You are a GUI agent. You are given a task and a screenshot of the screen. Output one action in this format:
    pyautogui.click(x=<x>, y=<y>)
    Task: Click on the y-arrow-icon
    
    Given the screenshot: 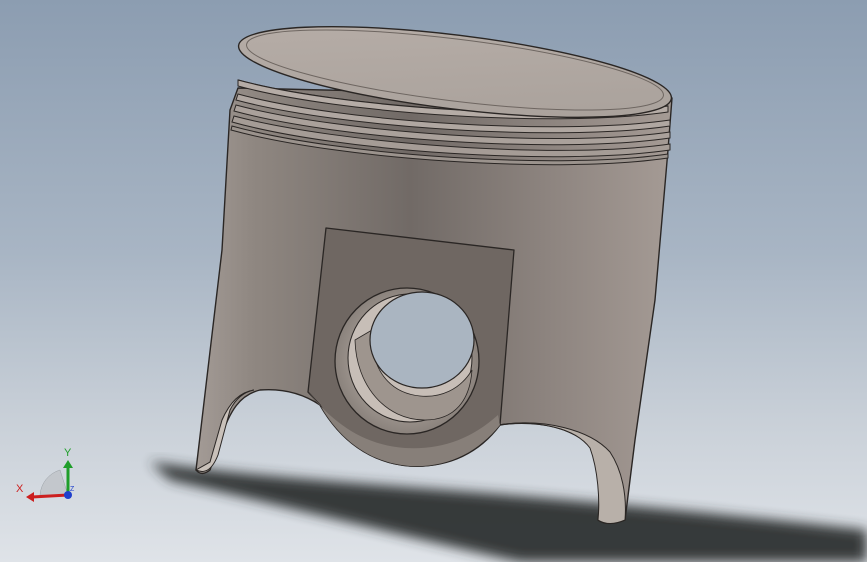 What is the action you would take?
    pyautogui.click(x=68, y=464)
    